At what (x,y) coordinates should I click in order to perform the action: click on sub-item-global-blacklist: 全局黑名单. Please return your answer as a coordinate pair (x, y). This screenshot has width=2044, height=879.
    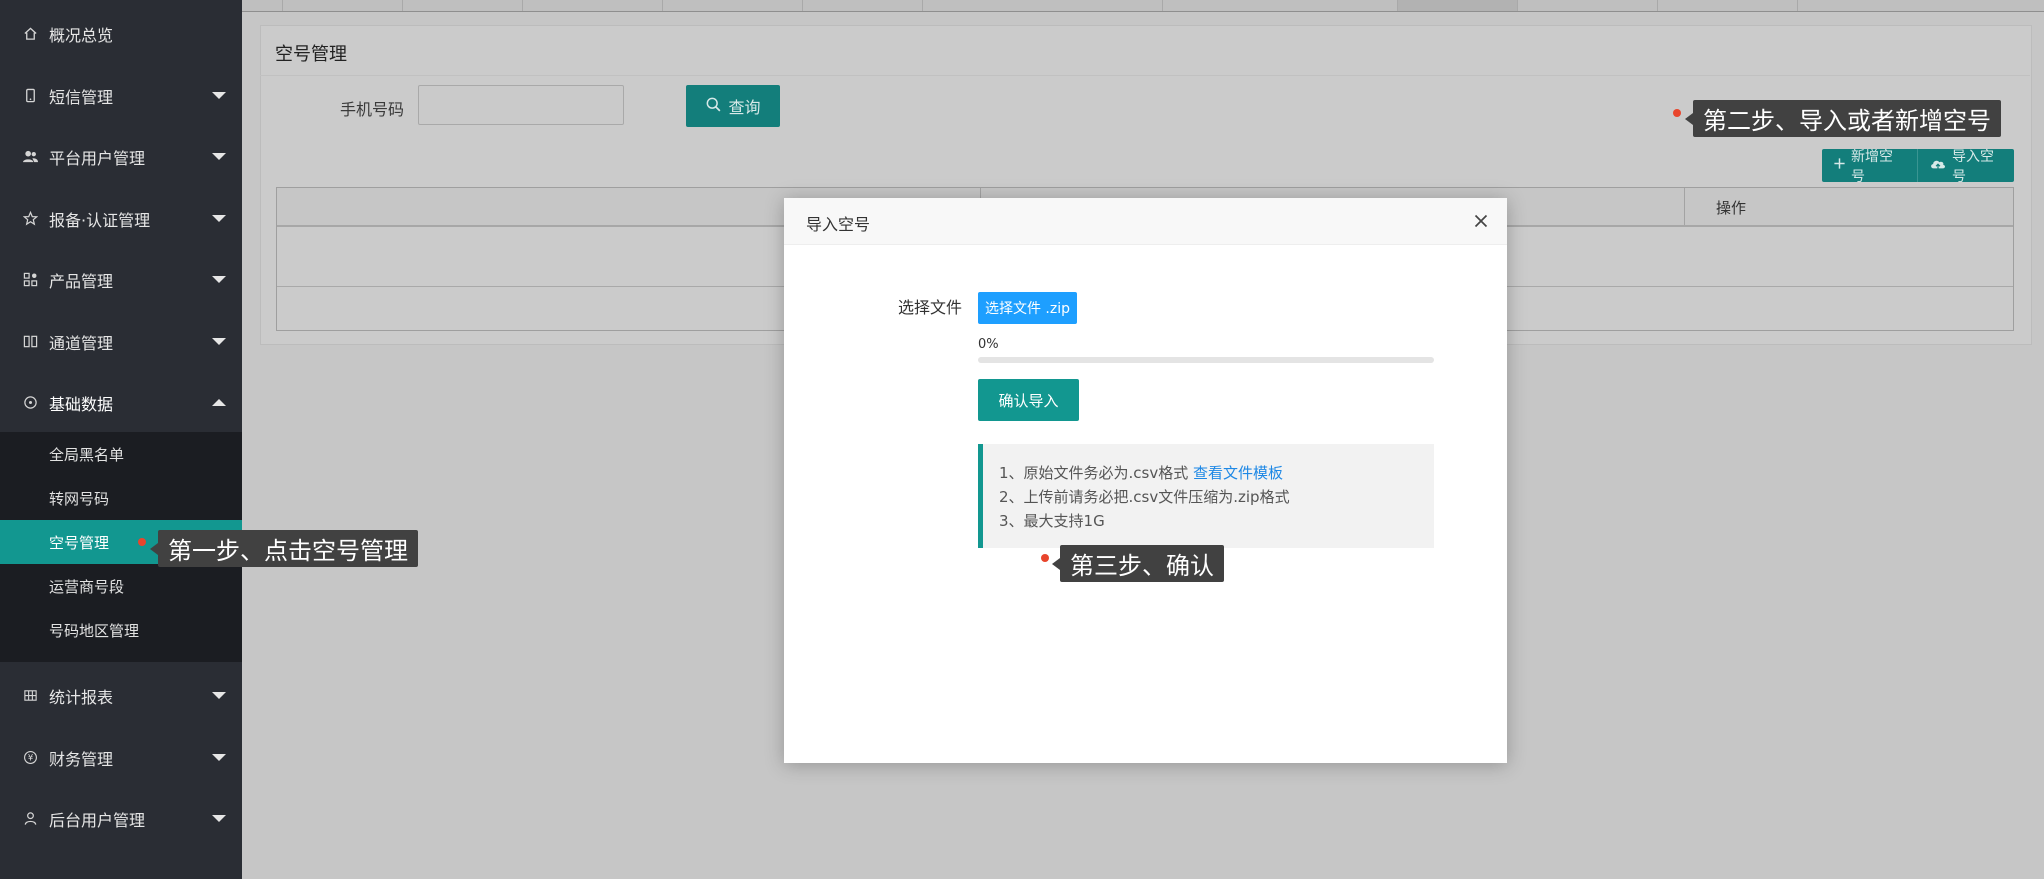
    Looking at the image, I should click on (121, 454).